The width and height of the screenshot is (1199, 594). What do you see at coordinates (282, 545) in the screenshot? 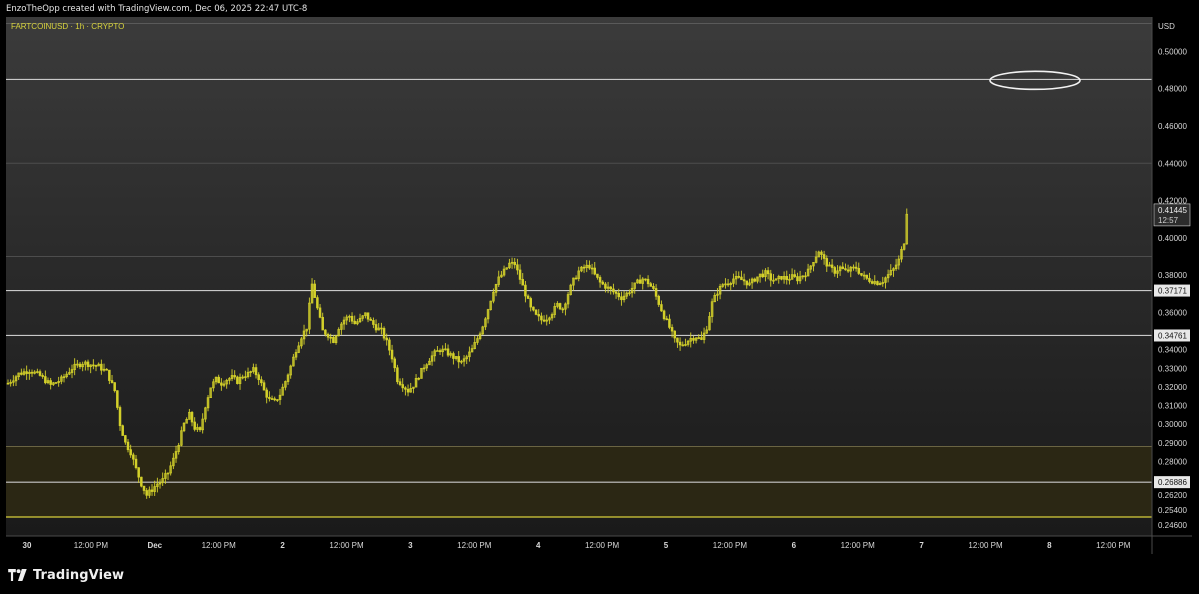
I see `time-tick-label: 2` at bounding box center [282, 545].